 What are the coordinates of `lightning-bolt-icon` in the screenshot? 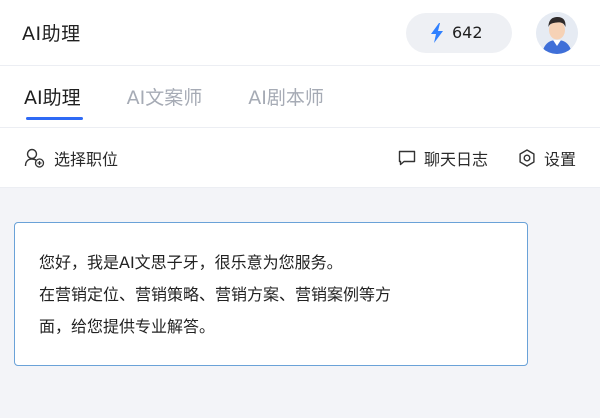 It's located at (437, 32).